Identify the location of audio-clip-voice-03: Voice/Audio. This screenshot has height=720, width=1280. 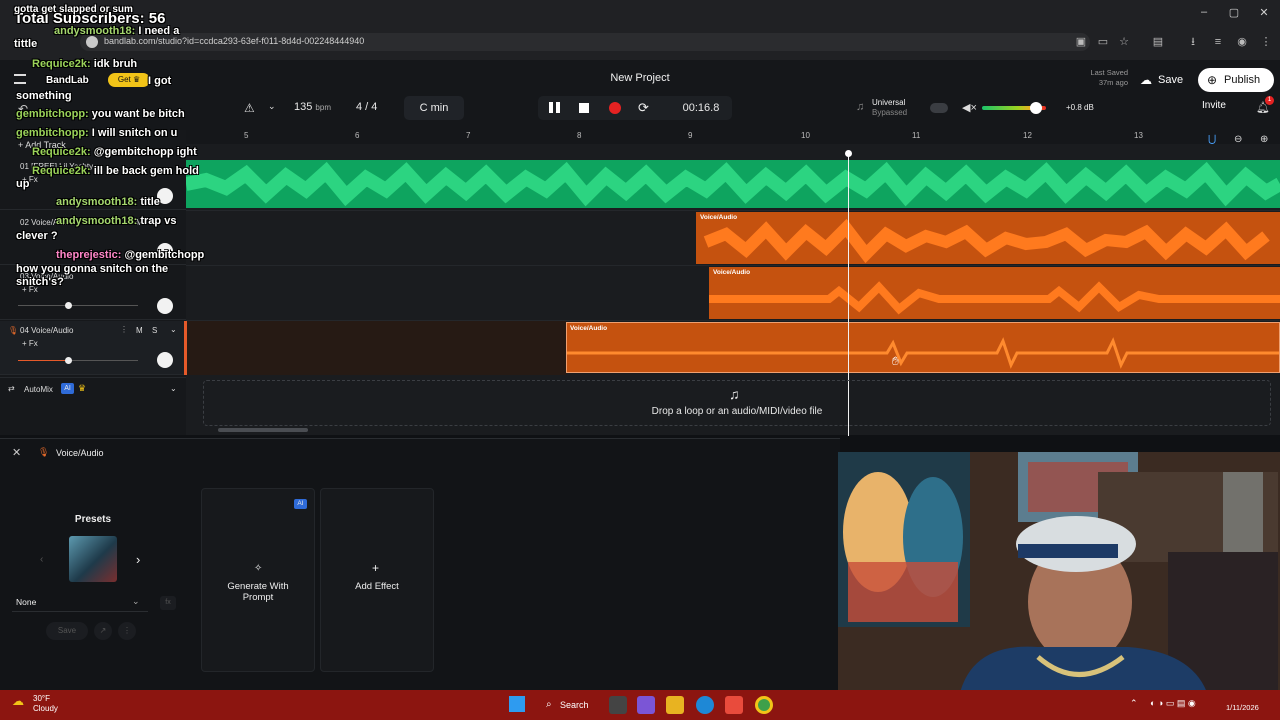
(994, 293).